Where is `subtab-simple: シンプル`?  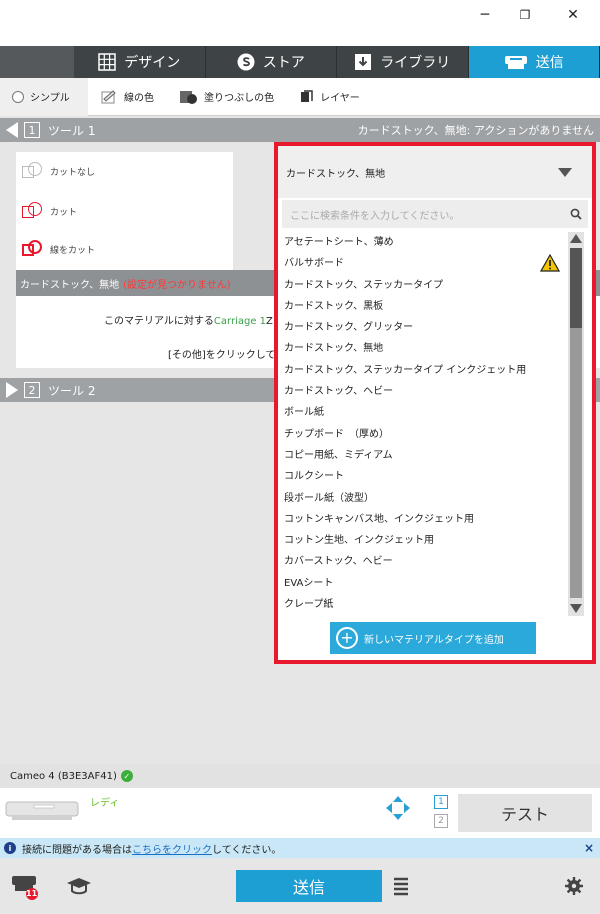 subtab-simple: シンプル is located at coordinates (44, 96).